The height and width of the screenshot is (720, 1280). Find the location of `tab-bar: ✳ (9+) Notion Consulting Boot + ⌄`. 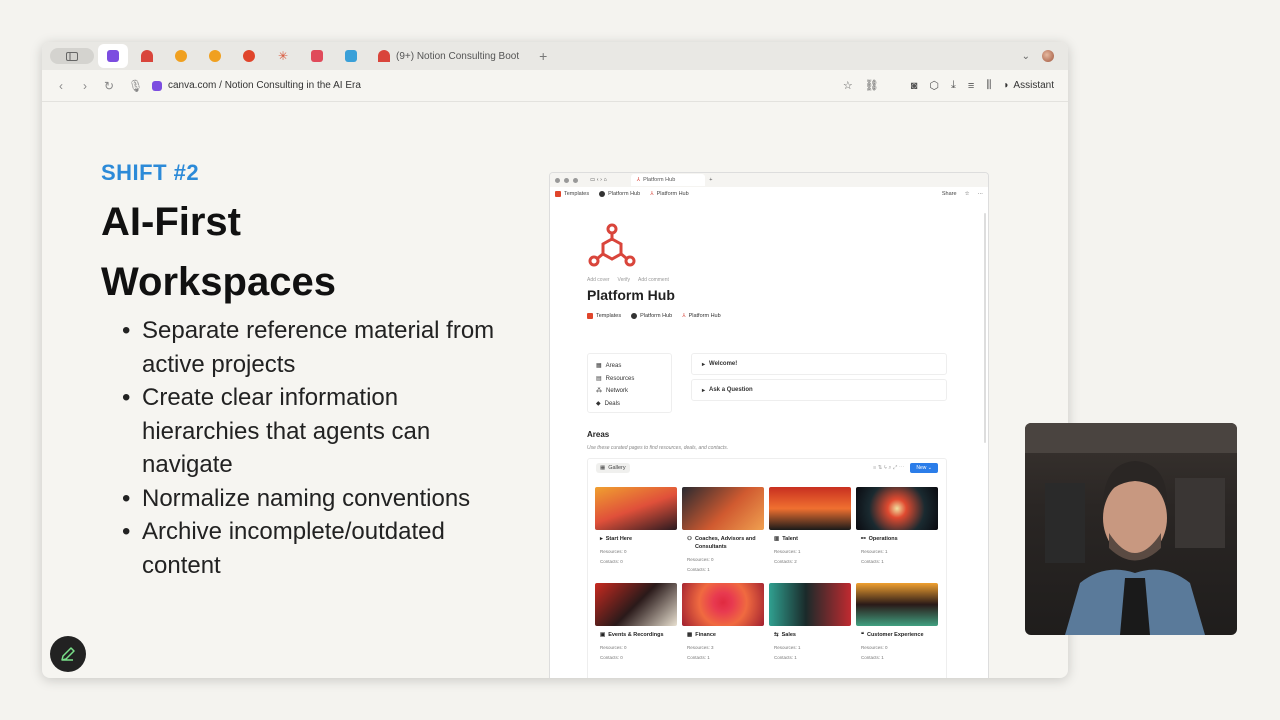

tab-bar: ✳ (9+) Notion Consulting Boot + ⌄ is located at coordinates (555, 56).